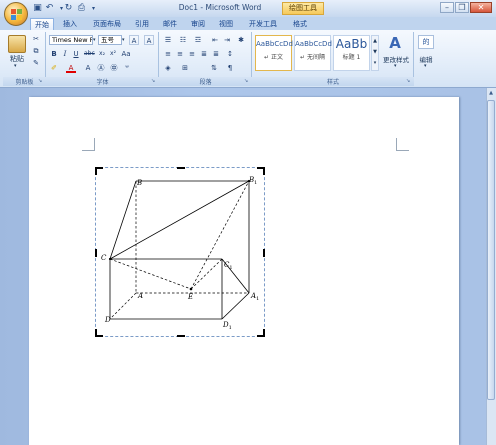 The image size is (496, 445). What do you see at coordinates (216, 54) in the screenshot?
I see `distributed-icon: ≣` at bounding box center [216, 54].